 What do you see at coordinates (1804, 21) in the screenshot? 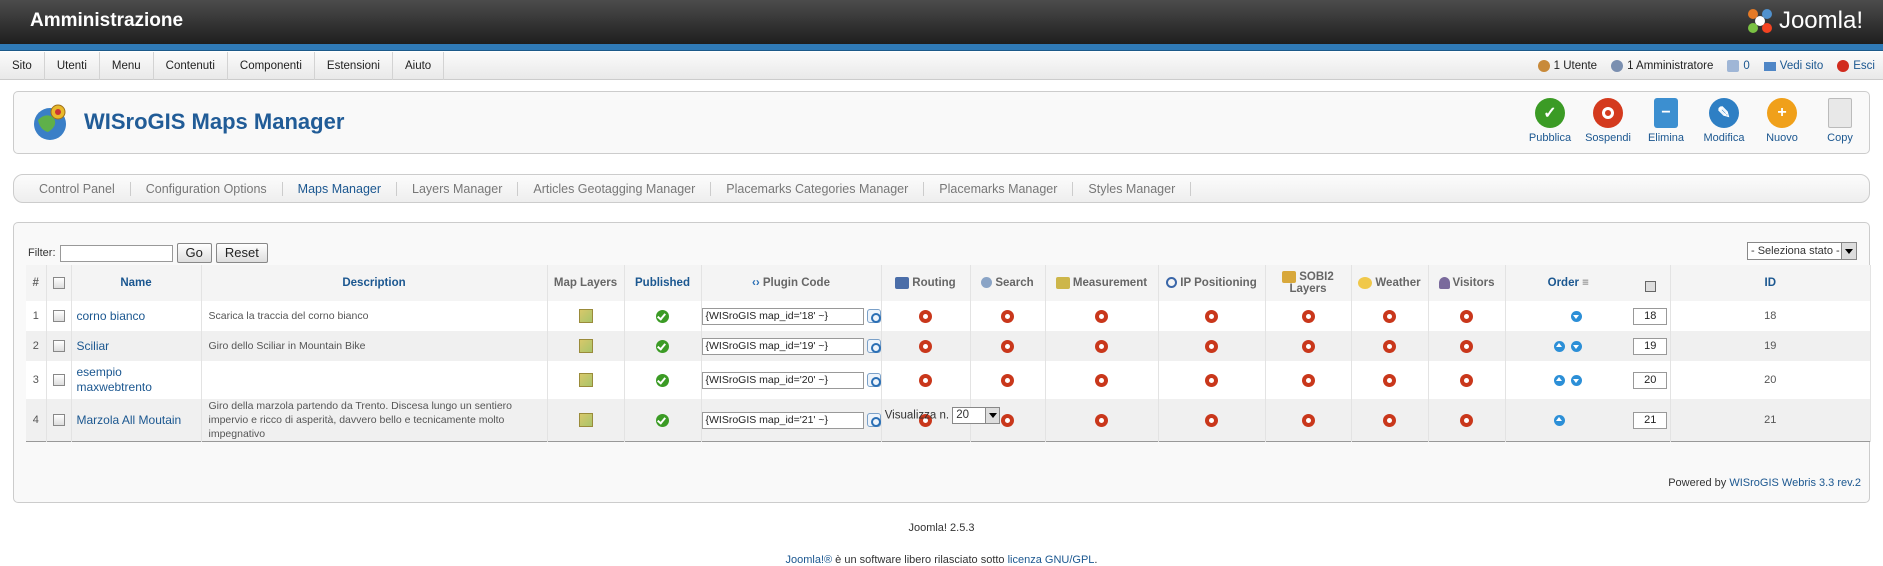
I see `joomla-logo: Joomla!` at bounding box center [1804, 21].